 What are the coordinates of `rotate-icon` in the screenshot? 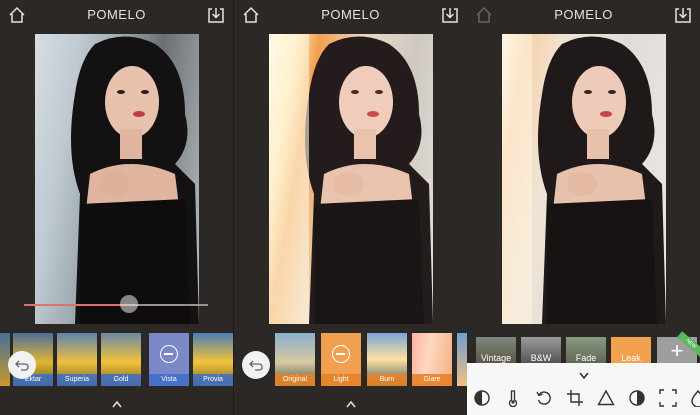 It's located at (543, 398).